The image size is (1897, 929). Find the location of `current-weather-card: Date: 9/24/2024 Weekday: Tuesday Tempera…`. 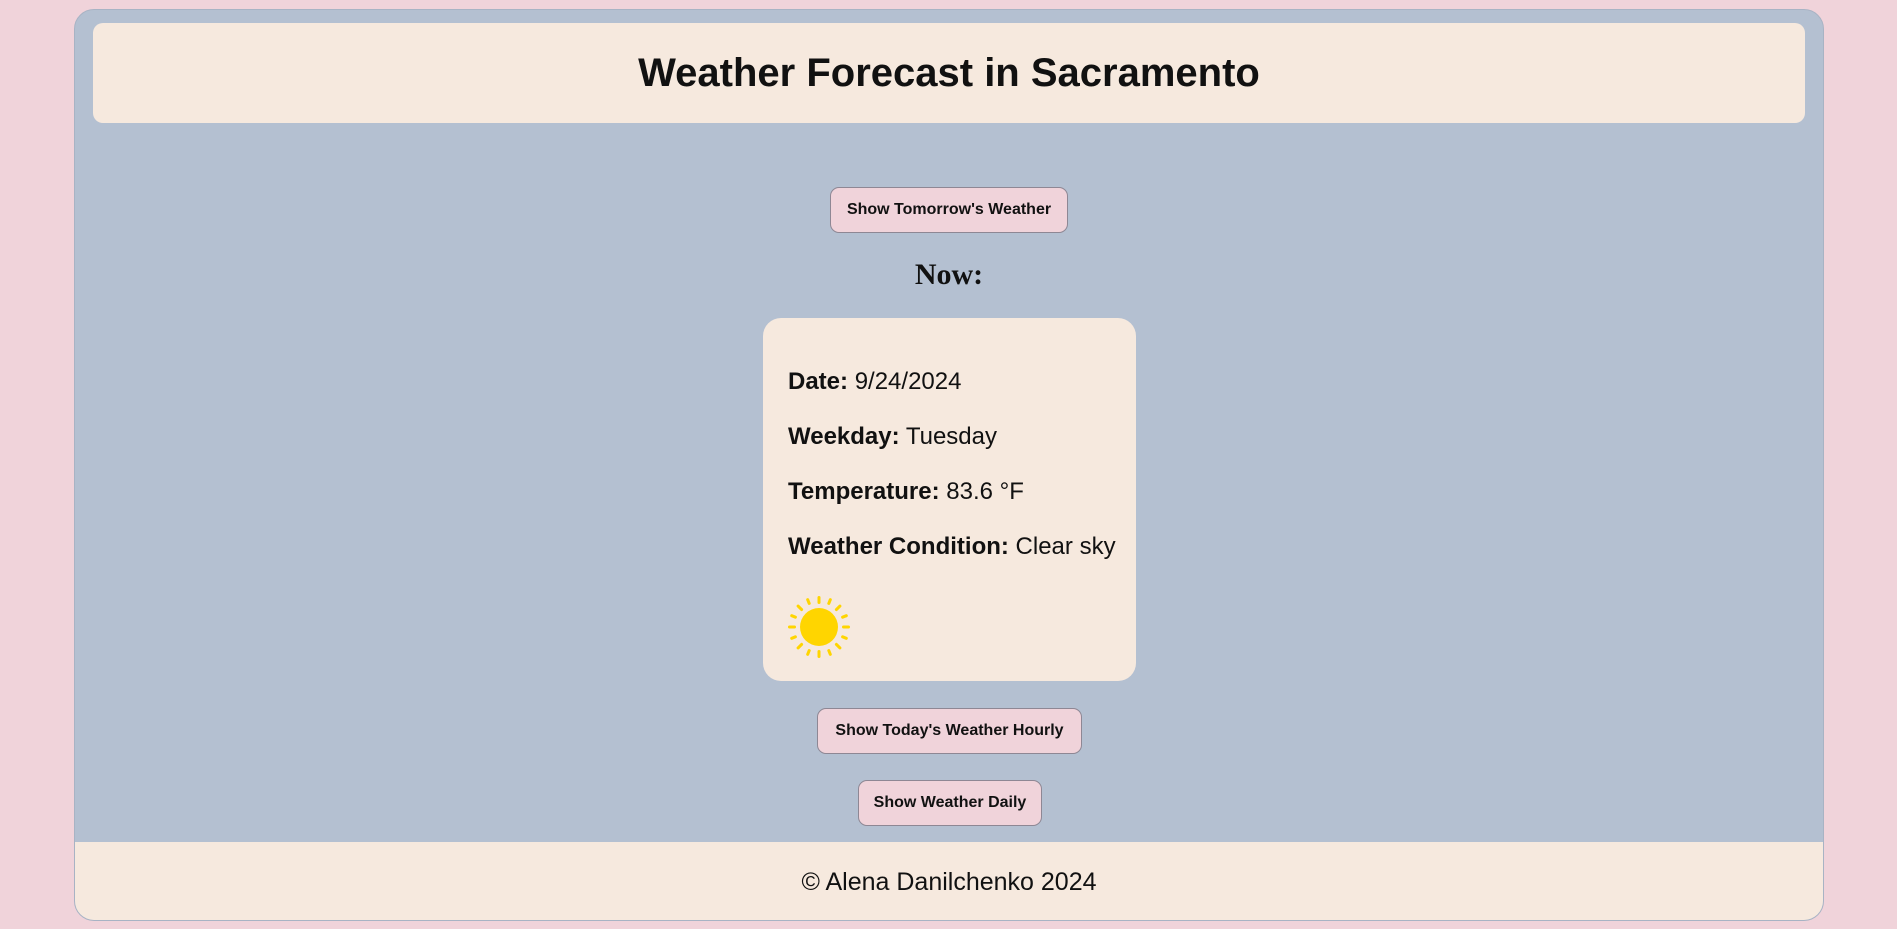

current-weather-card: Date: 9/24/2024 Weekday: Tuesday Tempera… is located at coordinates (949, 499).